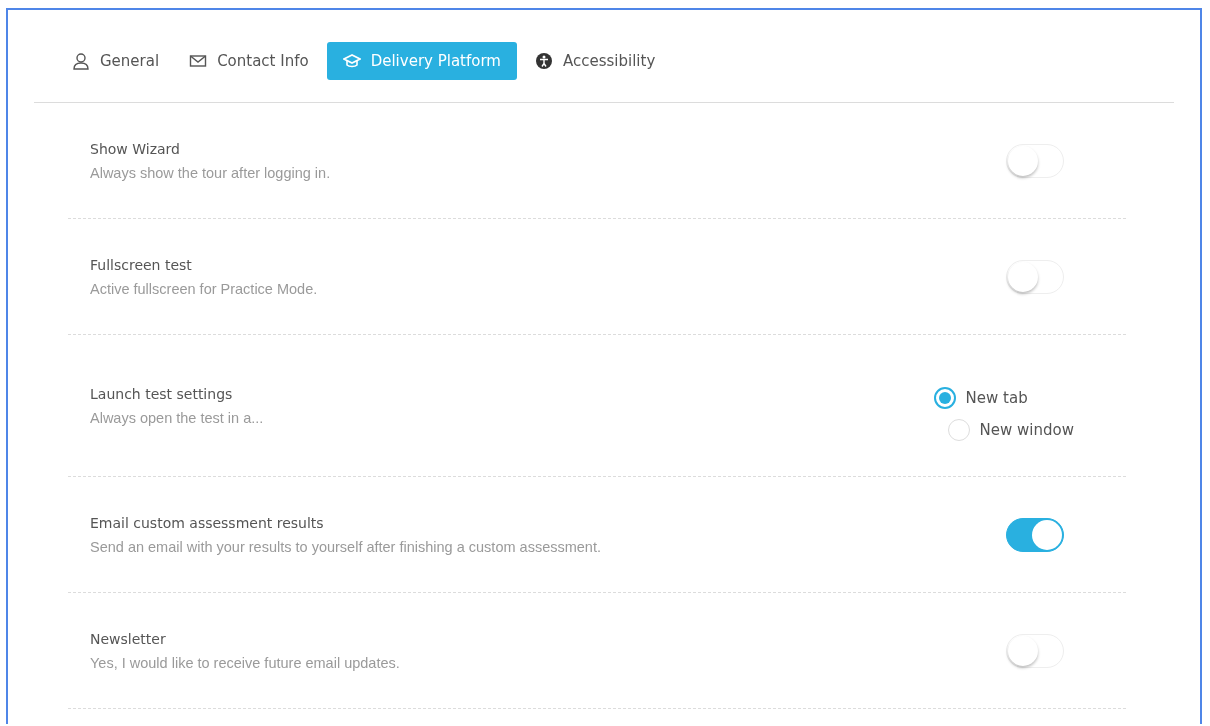 The image size is (1210, 726). I want to click on radio-label: New tab, so click(996, 397).